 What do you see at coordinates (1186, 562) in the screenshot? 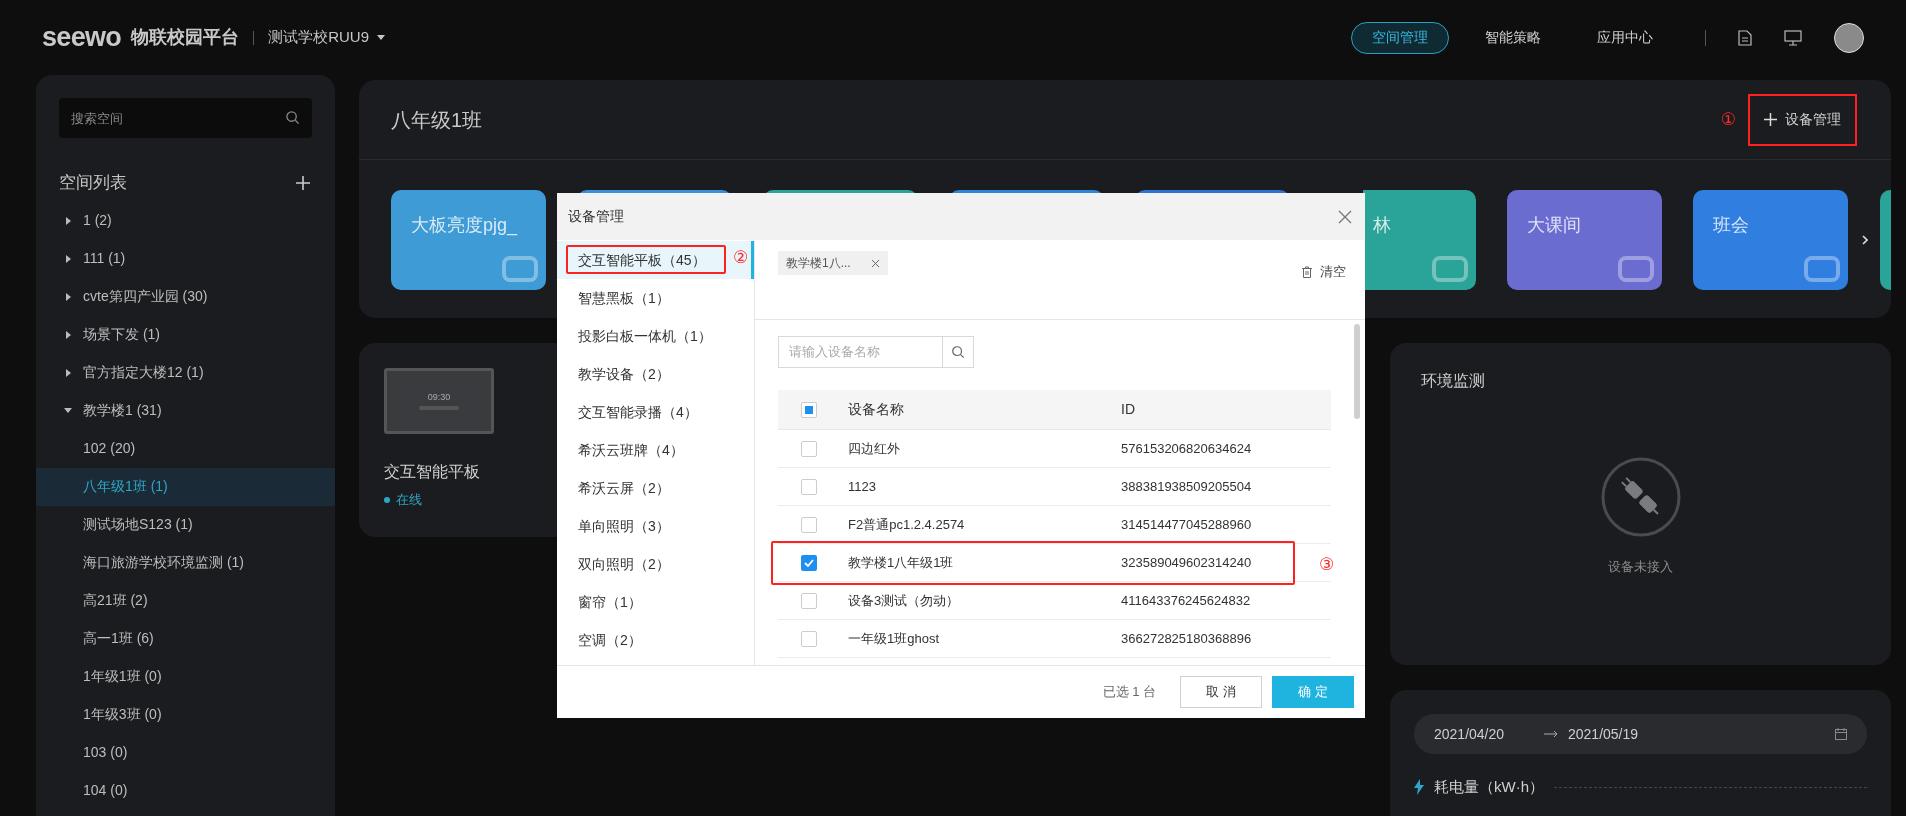
I see `table-cell-text: 323589049602314240` at bounding box center [1186, 562].